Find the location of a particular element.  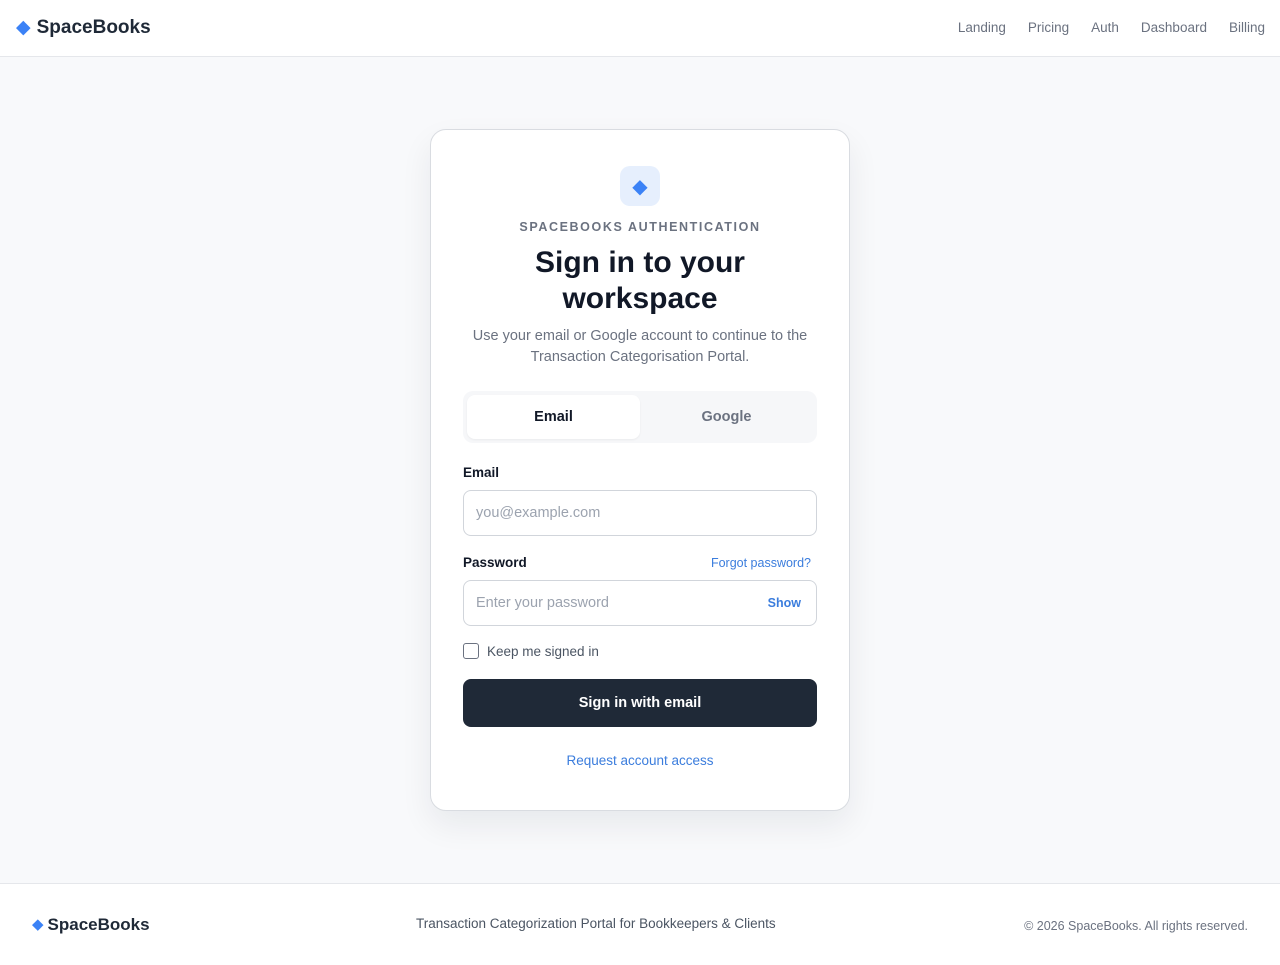

tab-google: Google is located at coordinates (726, 417).